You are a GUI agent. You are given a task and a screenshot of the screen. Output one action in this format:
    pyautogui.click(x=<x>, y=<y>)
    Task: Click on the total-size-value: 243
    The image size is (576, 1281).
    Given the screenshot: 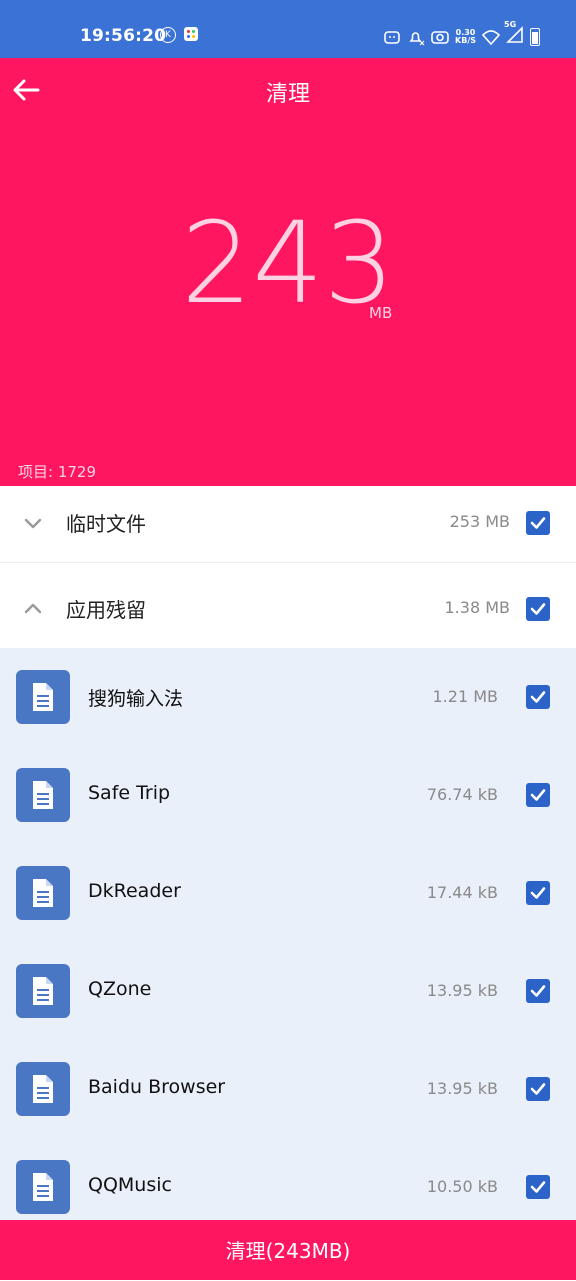 What is the action you would take?
    pyautogui.click(x=288, y=264)
    